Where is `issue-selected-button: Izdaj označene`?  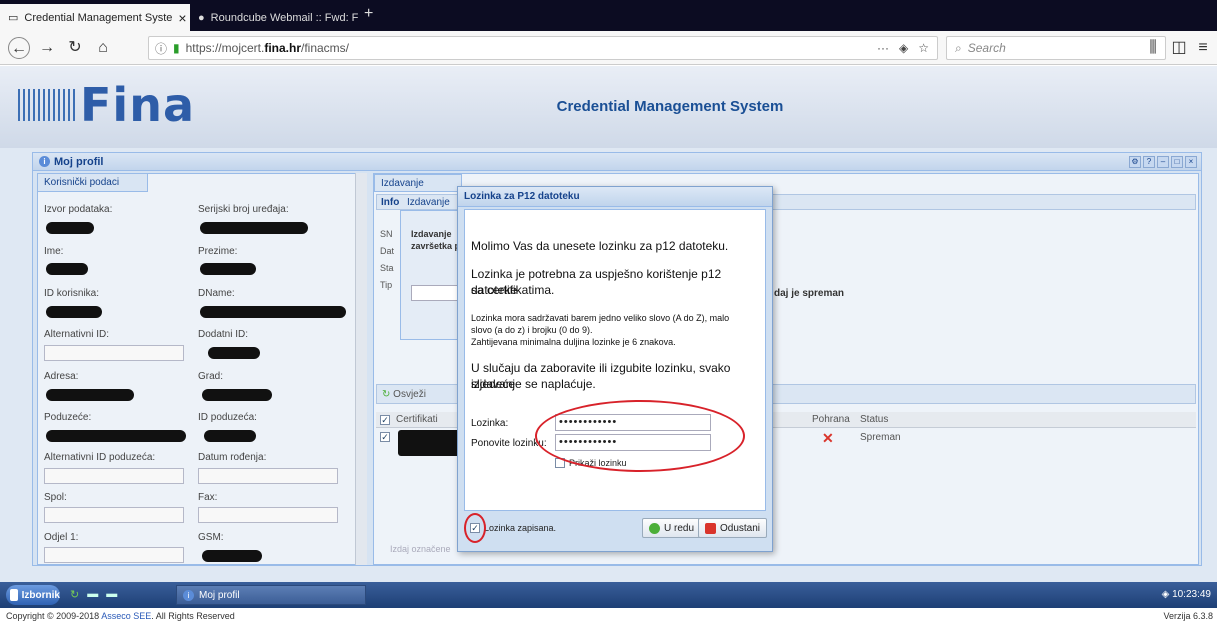 issue-selected-button: Izdaj označene is located at coordinates (420, 549).